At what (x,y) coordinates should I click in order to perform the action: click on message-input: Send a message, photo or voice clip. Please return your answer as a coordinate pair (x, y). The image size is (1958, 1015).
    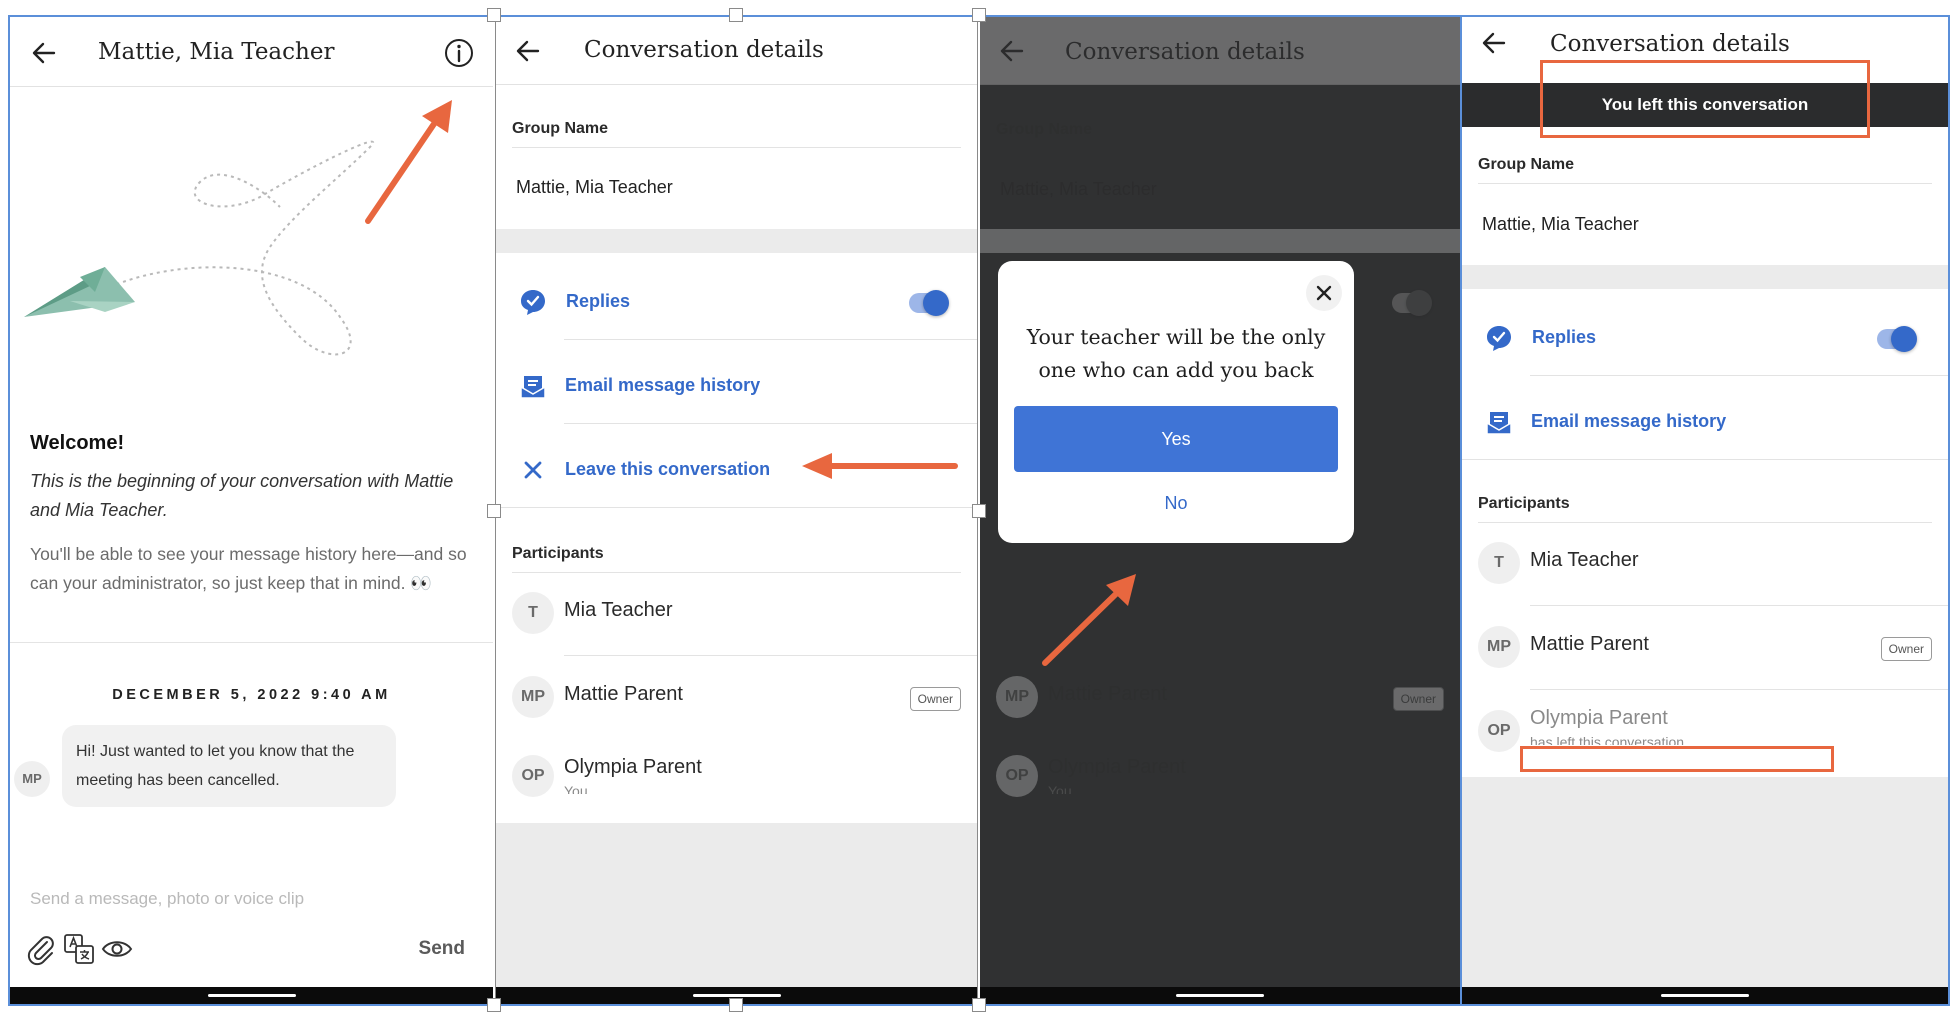
    Looking at the image, I should click on (167, 899).